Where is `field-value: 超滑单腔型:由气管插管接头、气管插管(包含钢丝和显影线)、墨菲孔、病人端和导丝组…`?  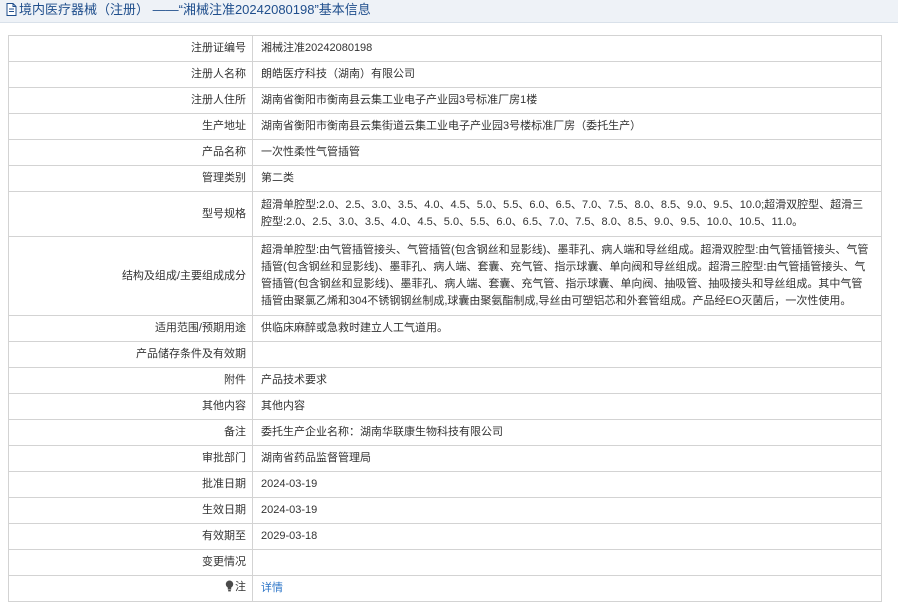
field-value: 超滑单腔型:由气管插管接头、气管插管(包含钢丝和显影线)、墨菲孔、病人端和导丝组… is located at coordinates (567, 276).